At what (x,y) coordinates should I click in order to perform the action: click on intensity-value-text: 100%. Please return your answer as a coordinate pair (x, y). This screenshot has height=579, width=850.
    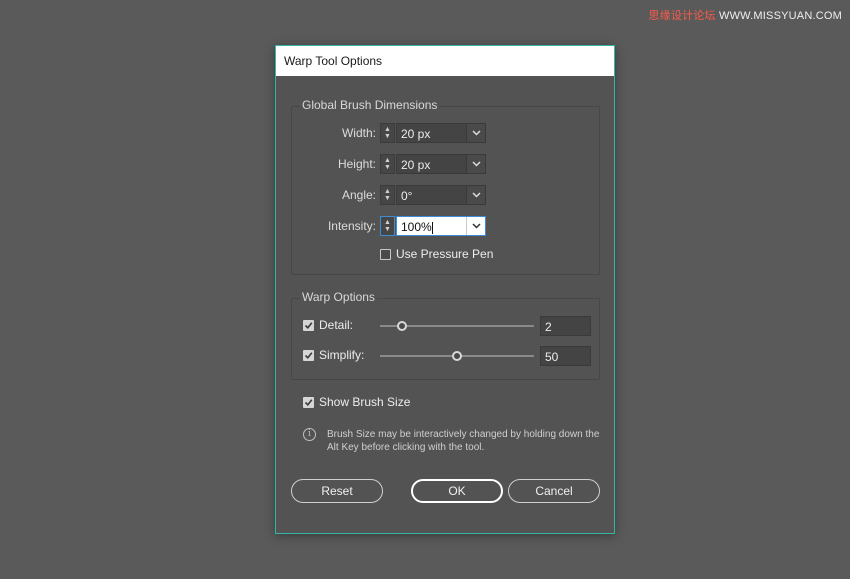
    Looking at the image, I should click on (416, 227).